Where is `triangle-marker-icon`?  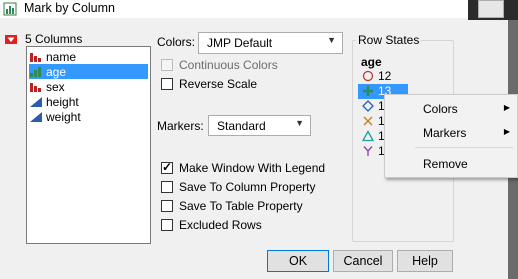
triangle-marker-icon is located at coordinates (368, 136).